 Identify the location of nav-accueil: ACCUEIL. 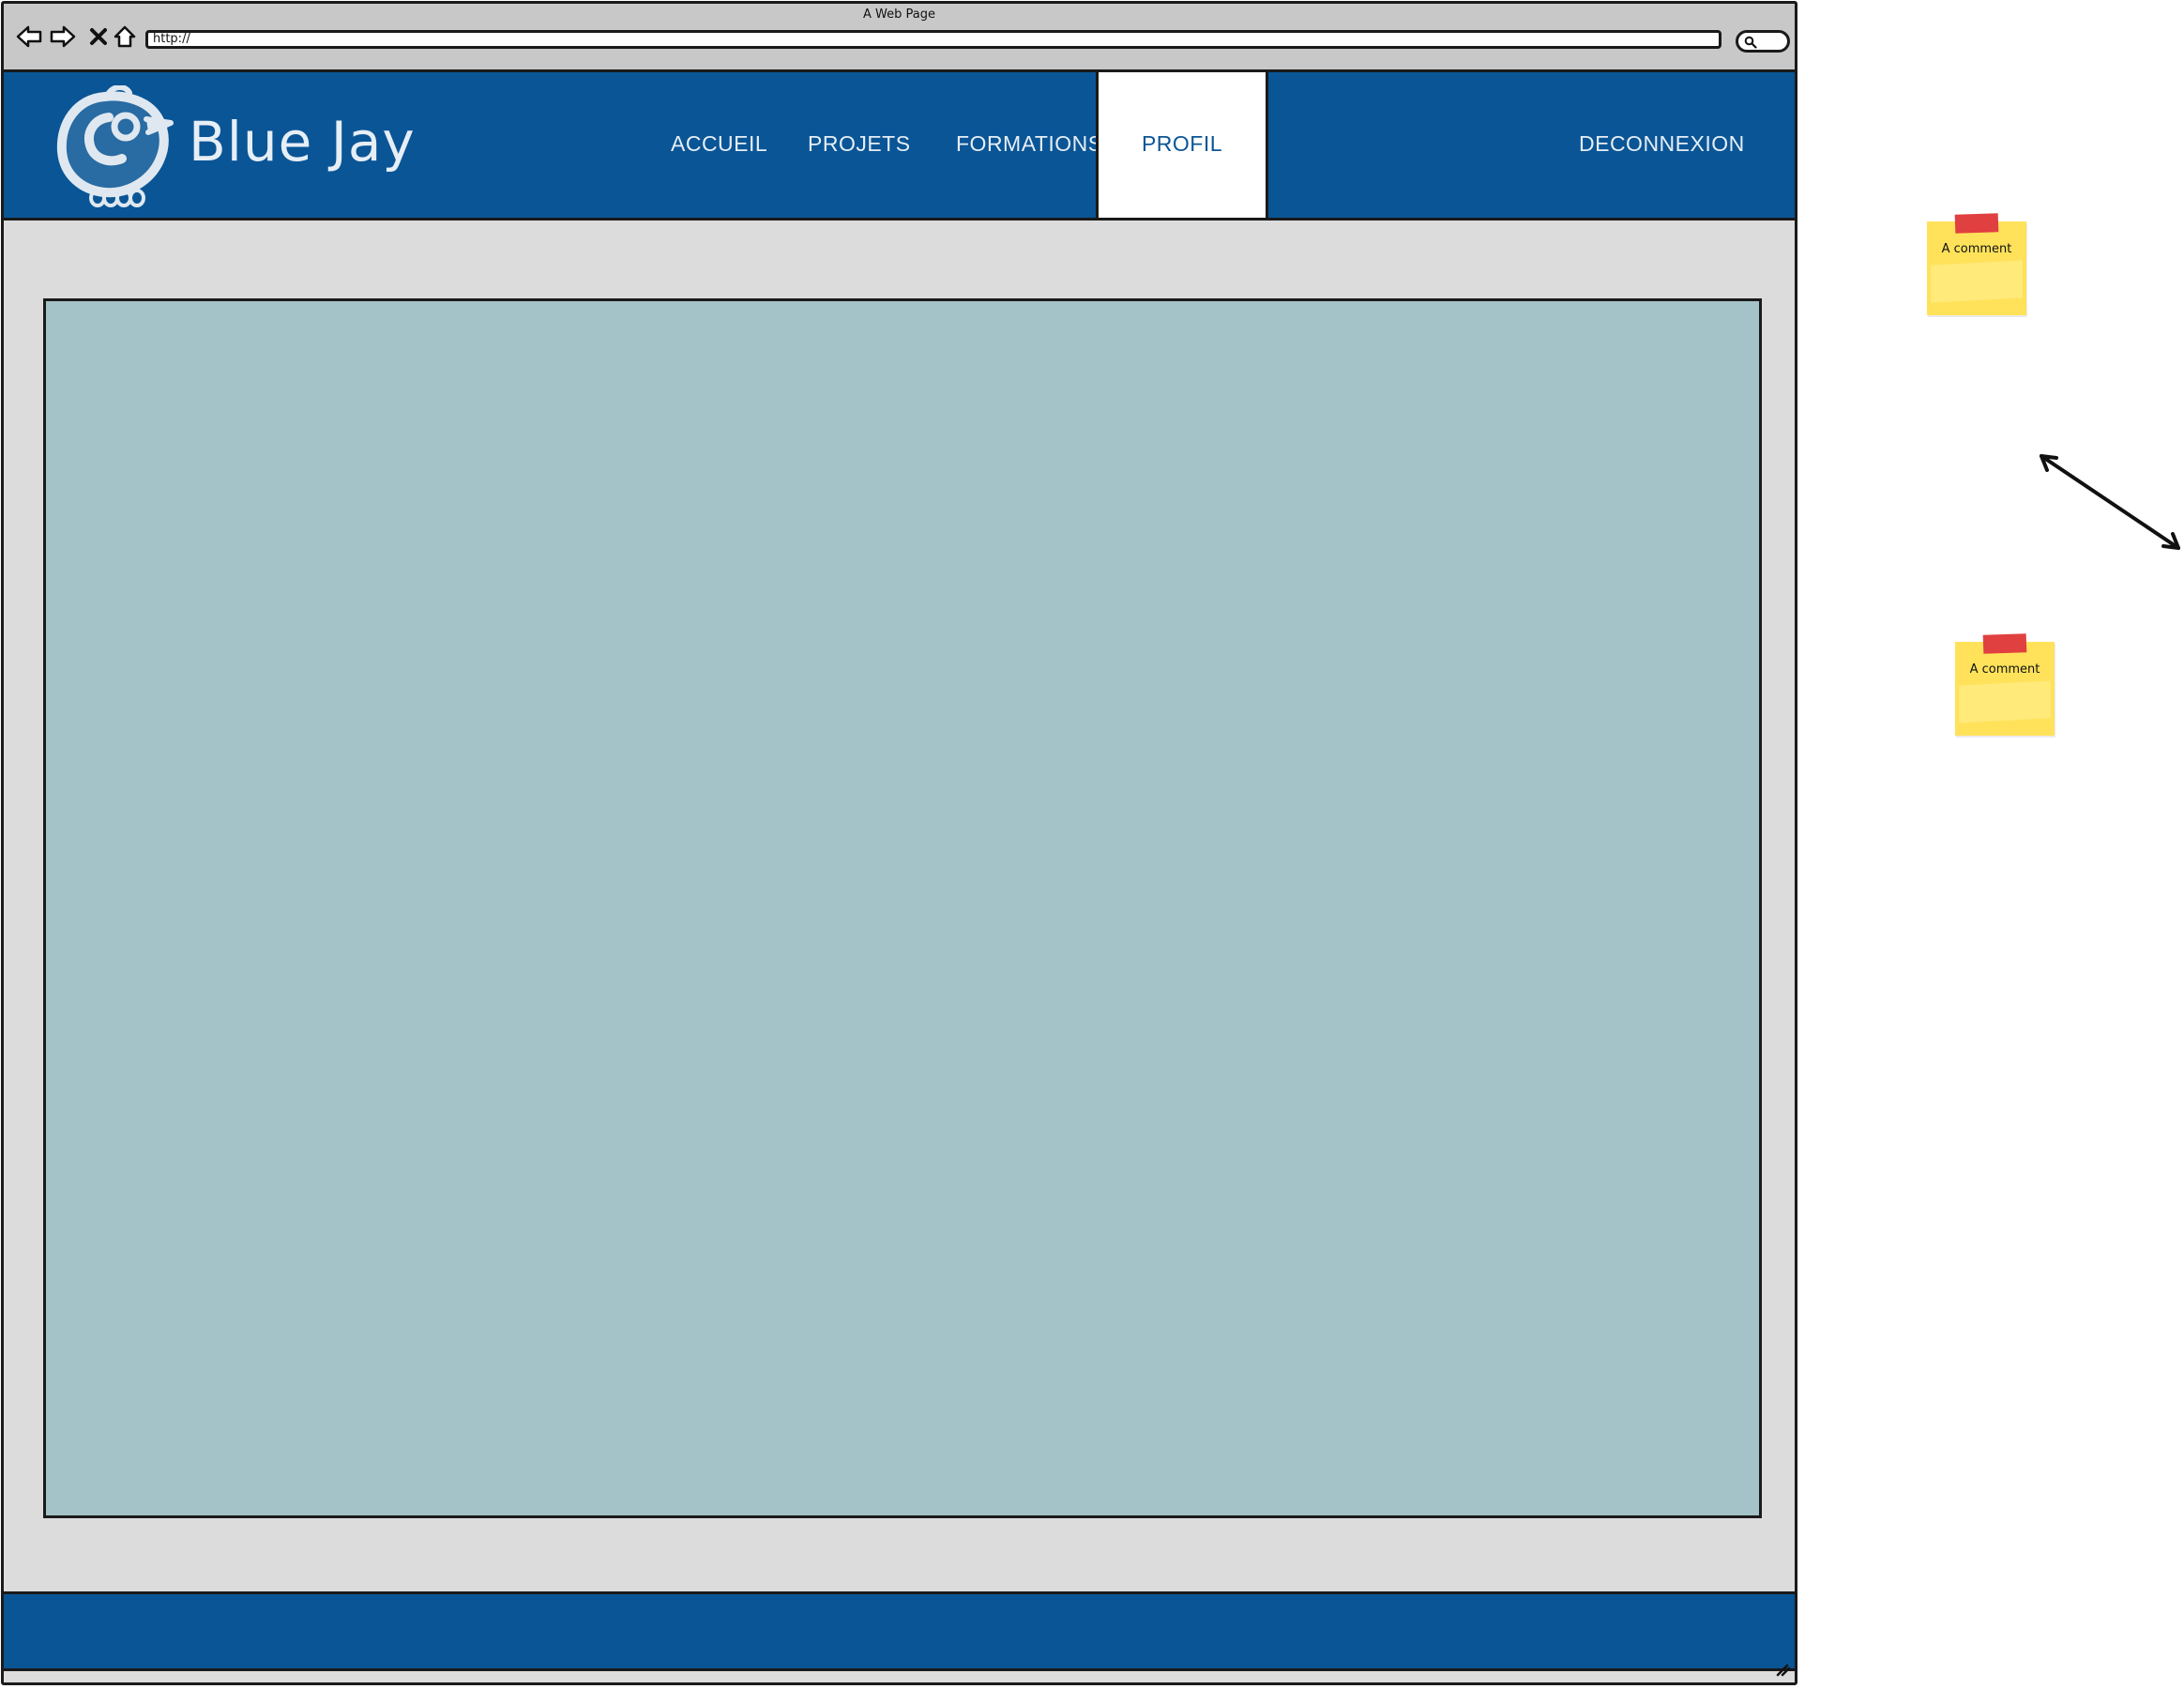
(719, 144).